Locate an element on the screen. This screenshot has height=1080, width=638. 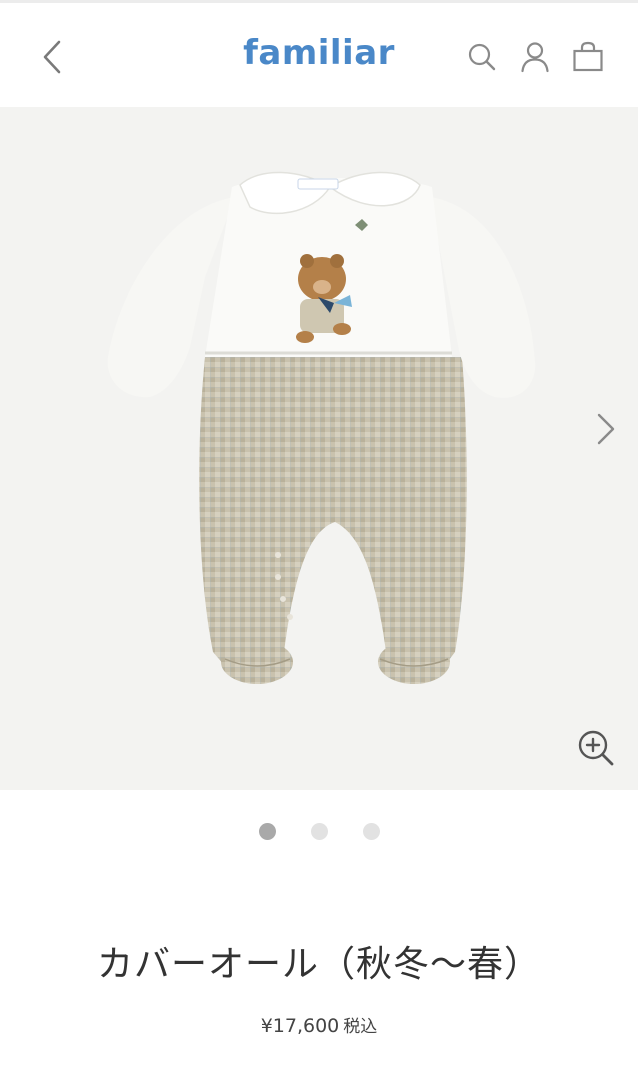
zoom-in-icon is located at coordinates (596, 748).